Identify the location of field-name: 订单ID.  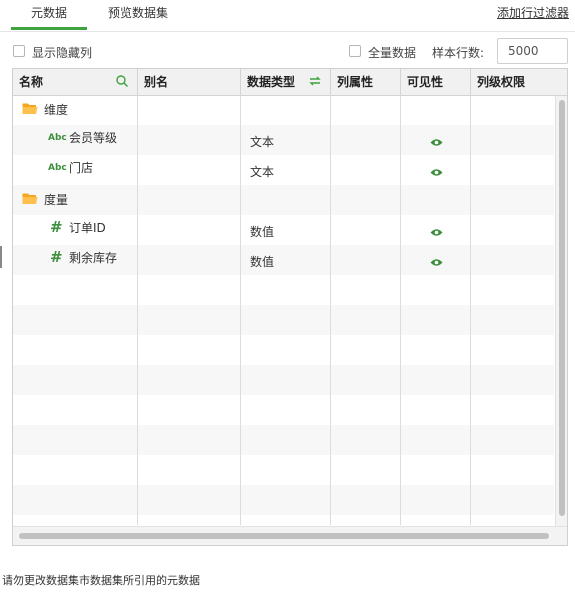
(87, 228).